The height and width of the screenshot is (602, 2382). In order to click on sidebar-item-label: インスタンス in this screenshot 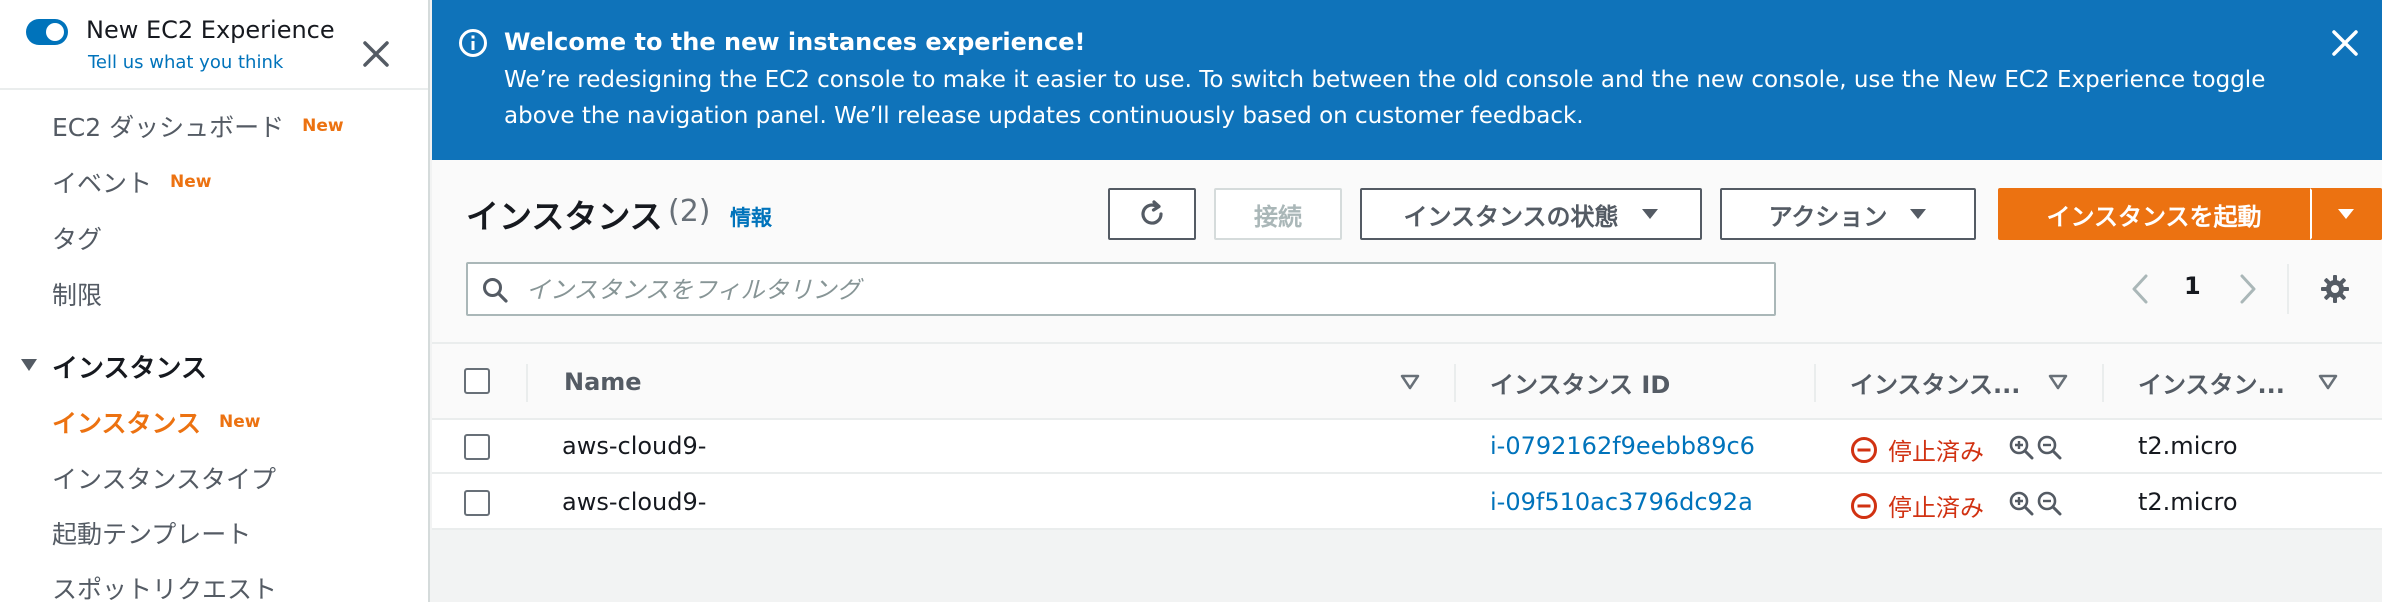, I will do `click(127, 423)`.